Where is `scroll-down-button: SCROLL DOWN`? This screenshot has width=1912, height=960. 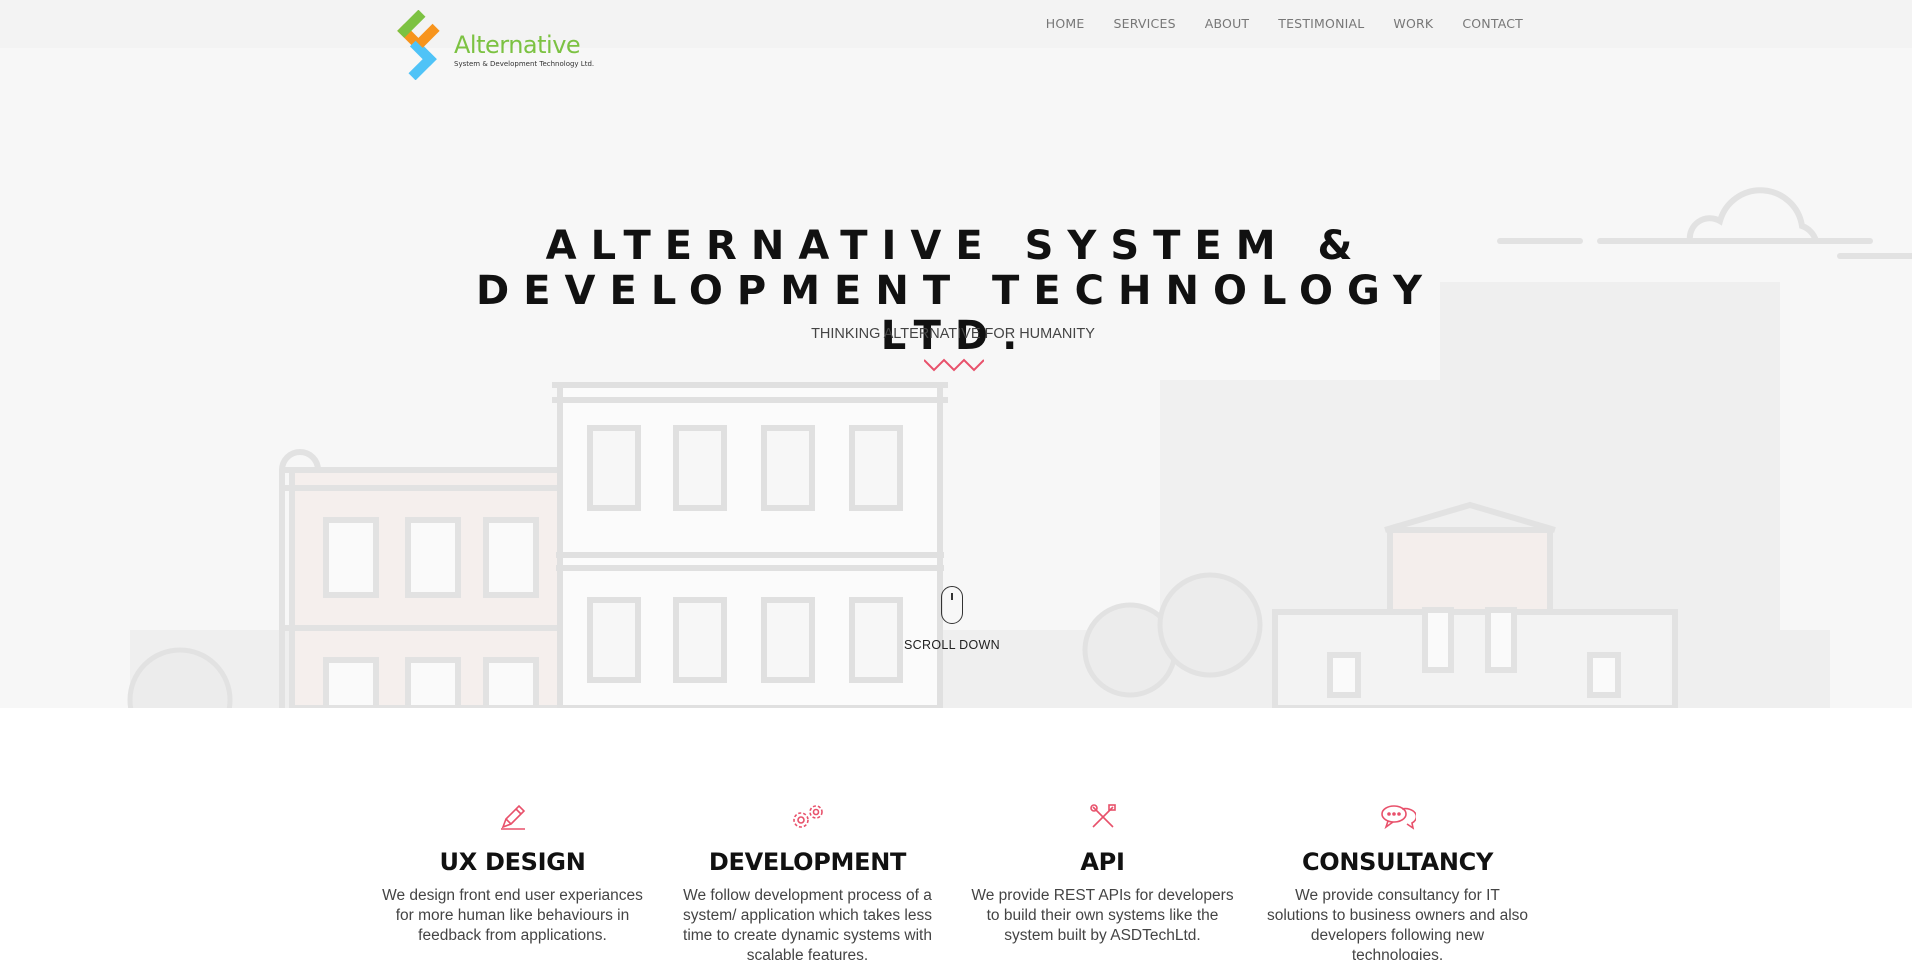
scroll-down-button: SCROLL DOWN is located at coordinates (952, 619).